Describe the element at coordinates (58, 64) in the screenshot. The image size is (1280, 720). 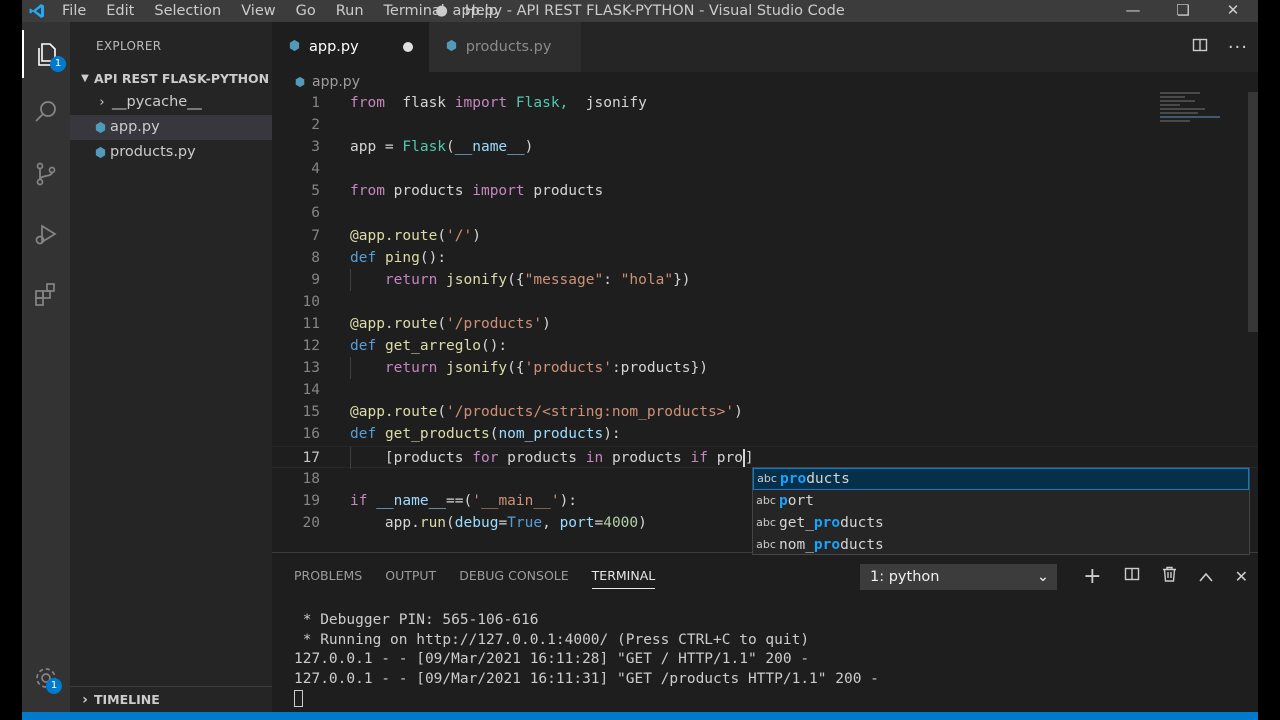
I see `explorer-badge: 1` at that location.